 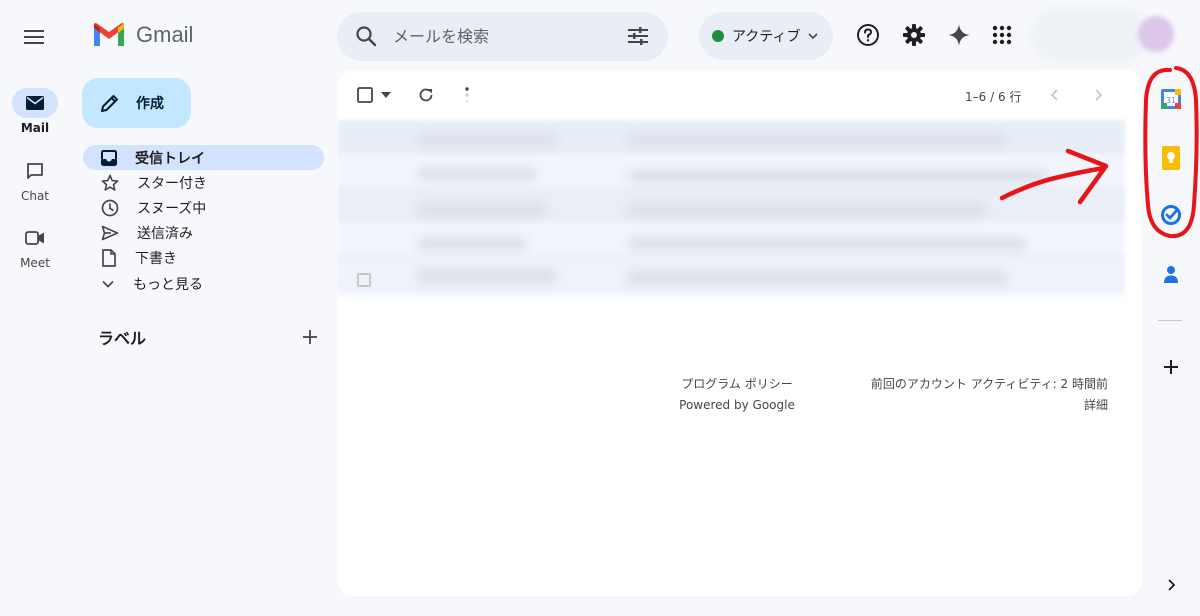 I want to click on video-icon, so click(x=34, y=238).